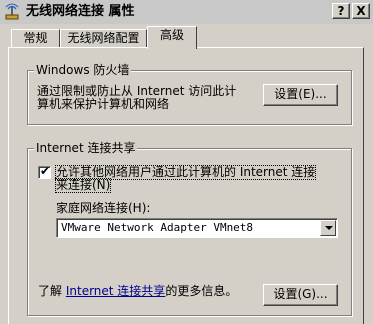 Image resolution: width=373 pixels, height=324 pixels. What do you see at coordinates (83, 70) in the screenshot?
I see `firewall-group-legend: Windows 防火墙` at bounding box center [83, 70].